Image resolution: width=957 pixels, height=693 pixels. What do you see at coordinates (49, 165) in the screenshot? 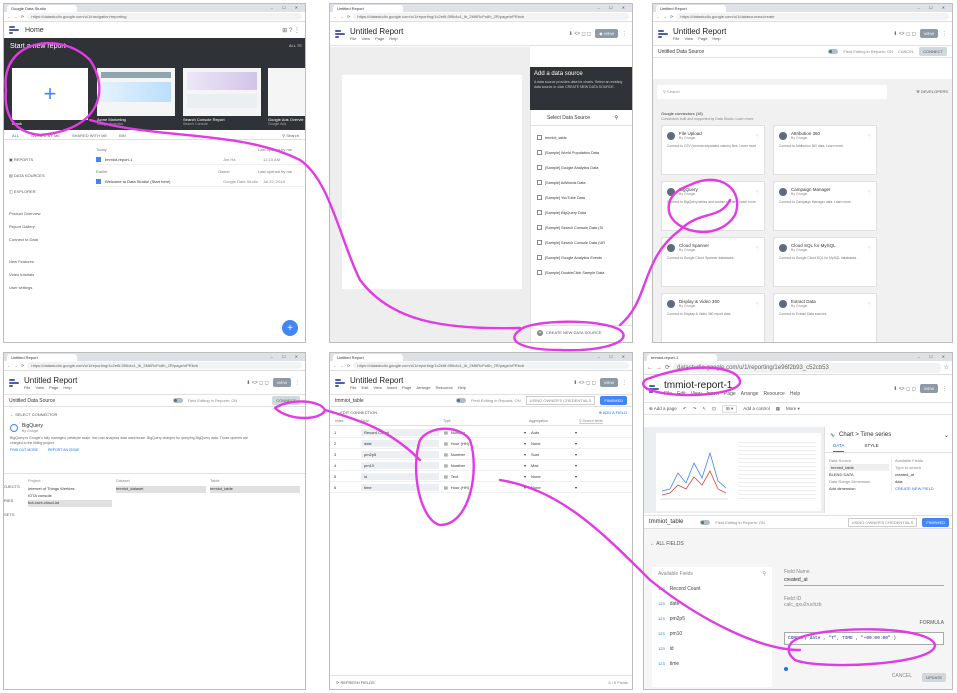
I see `nav-item-reports: ▣ REPORTS` at bounding box center [49, 165].